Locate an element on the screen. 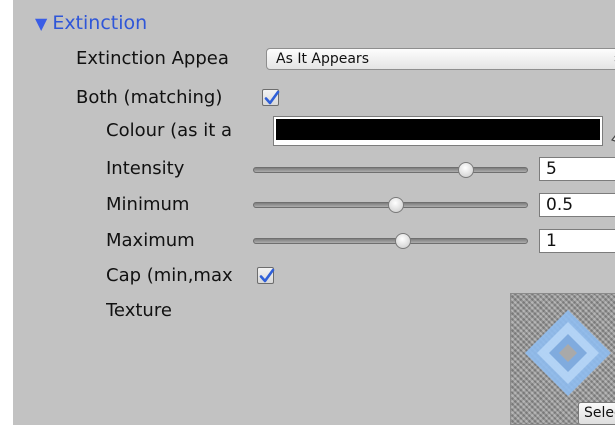  both-matching-checkbox is located at coordinates (271, 97).